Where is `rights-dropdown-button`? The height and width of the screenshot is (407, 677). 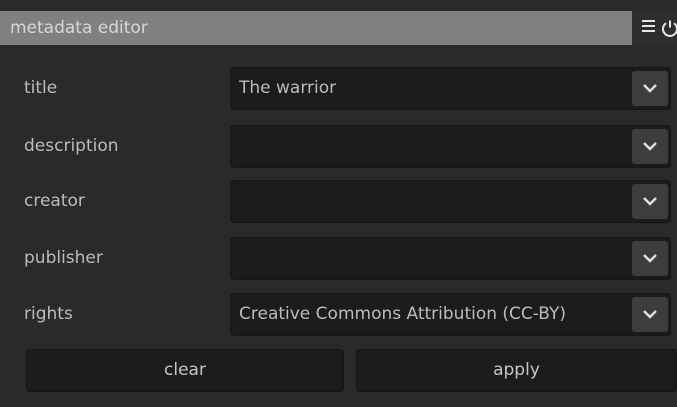 rights-dropdown-button is located at coordinates (650, 314).